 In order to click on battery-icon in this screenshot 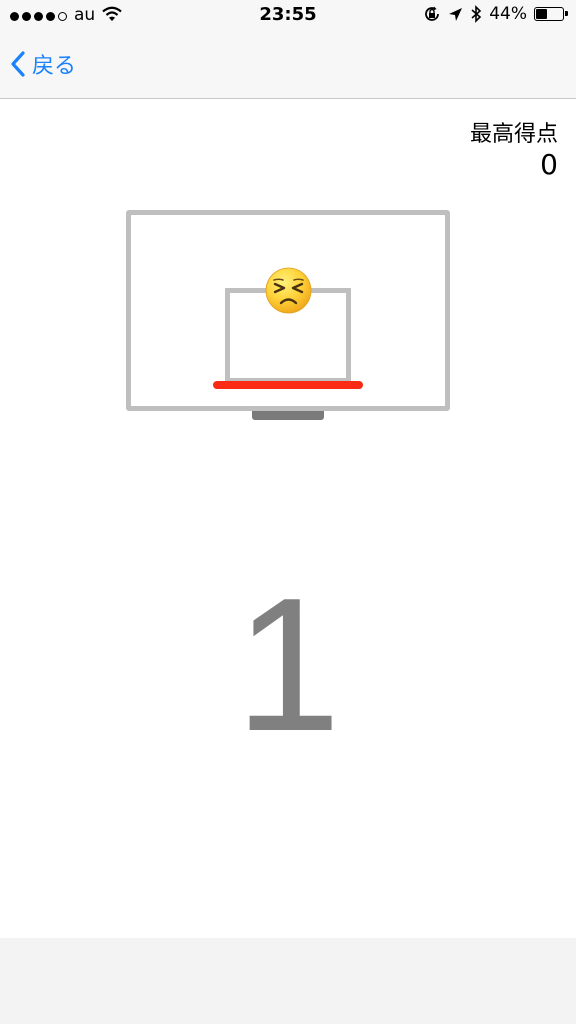, I will do `click(551, 14)`.